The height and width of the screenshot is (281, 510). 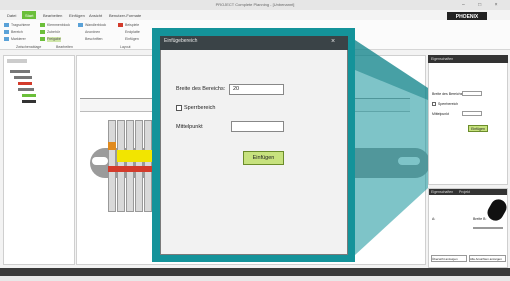 I want to click on sperrbereich-label: Sperrbereich, so click(x=200, y=108).